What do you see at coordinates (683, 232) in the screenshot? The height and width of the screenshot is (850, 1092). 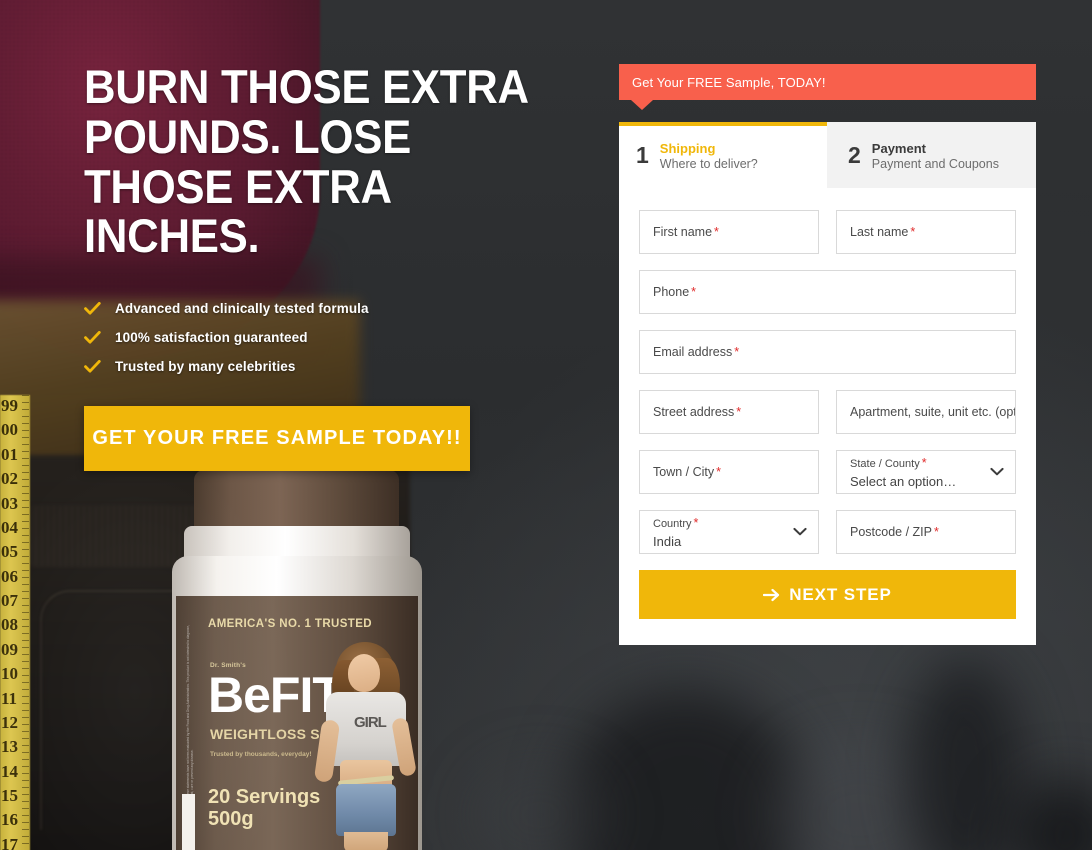 I see `first-name-label: First name` at bounding box center [683, 232].